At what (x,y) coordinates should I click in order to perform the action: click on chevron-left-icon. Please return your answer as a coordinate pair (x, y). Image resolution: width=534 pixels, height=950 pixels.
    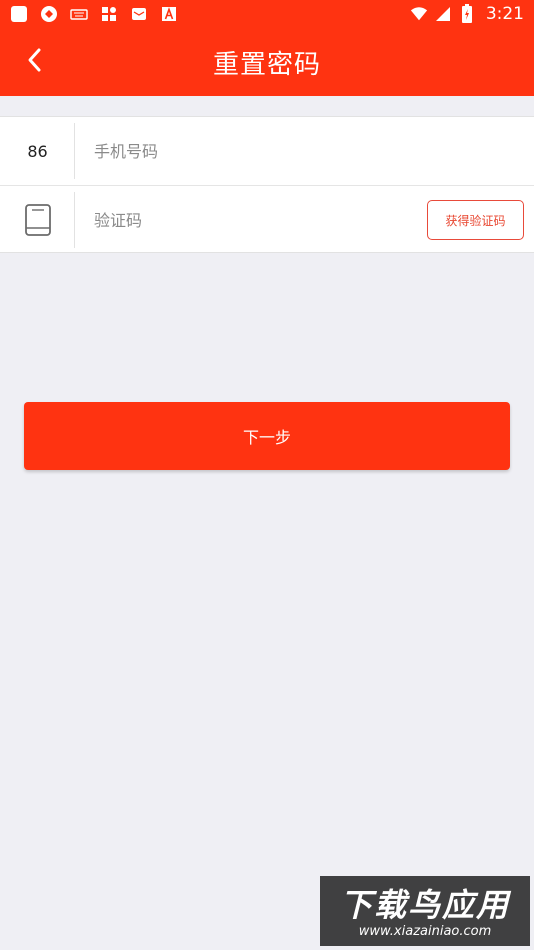
    Looking at the image, I should click on (34, 60).